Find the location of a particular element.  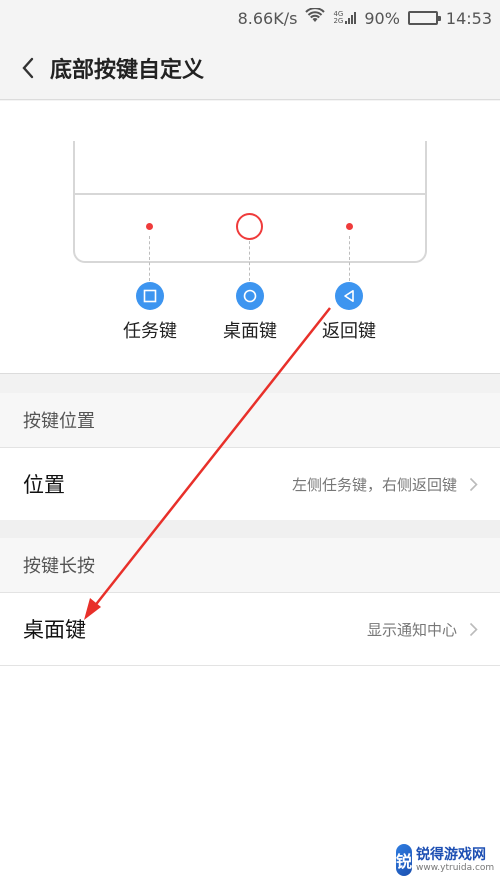

task-key-button is located at coordinates (150, 296).